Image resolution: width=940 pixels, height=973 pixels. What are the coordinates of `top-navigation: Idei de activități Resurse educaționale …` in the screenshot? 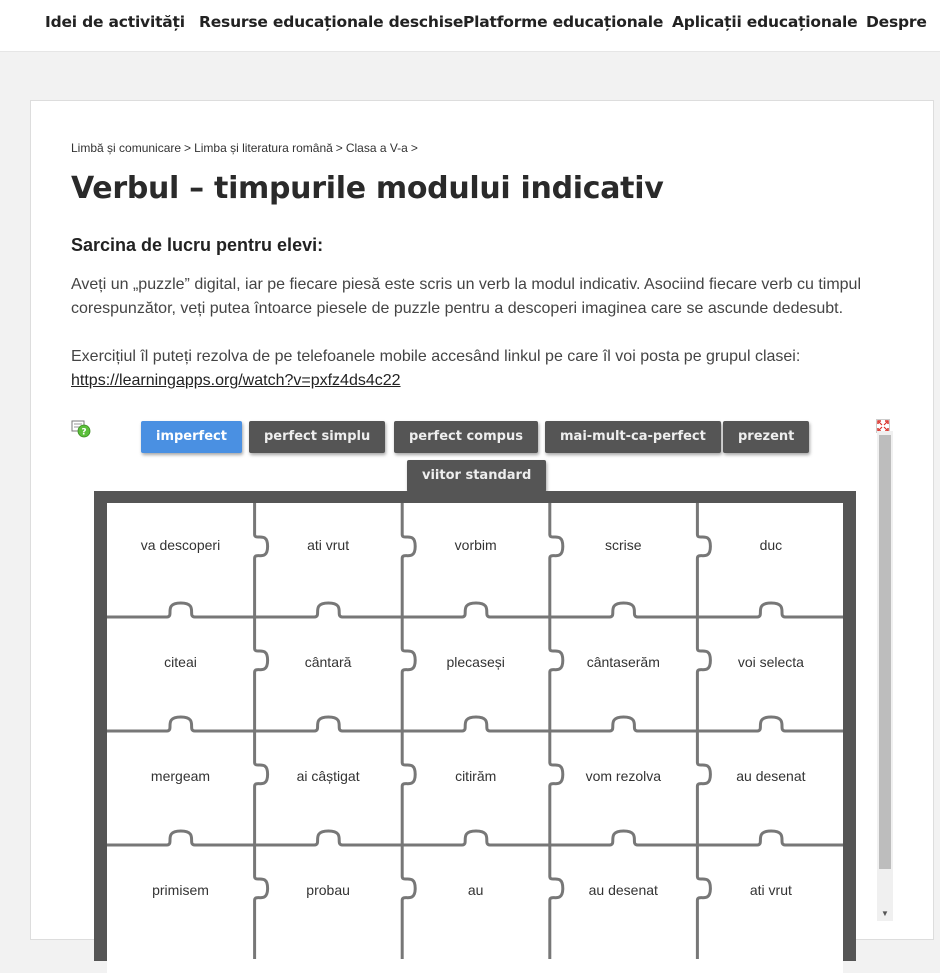 It's located at (470, 26).